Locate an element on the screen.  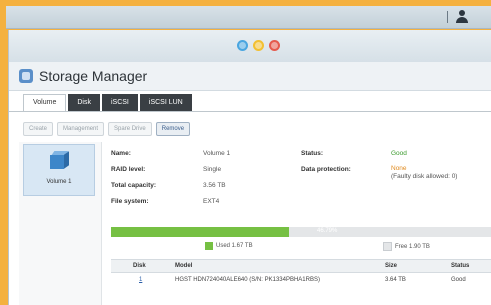
data-protection-value: None is located at coordinates (399, 168).